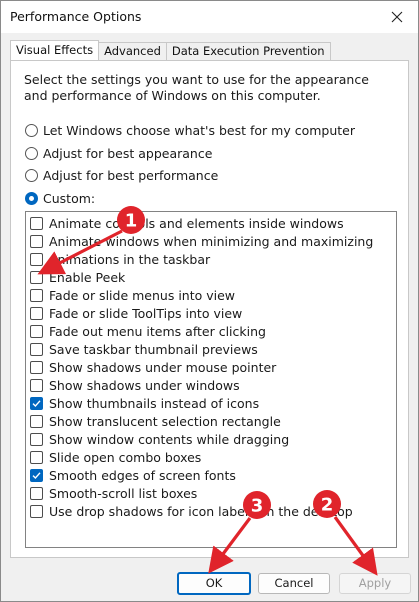  I want to click on radio-custom: Custom:, so click(60, 198).